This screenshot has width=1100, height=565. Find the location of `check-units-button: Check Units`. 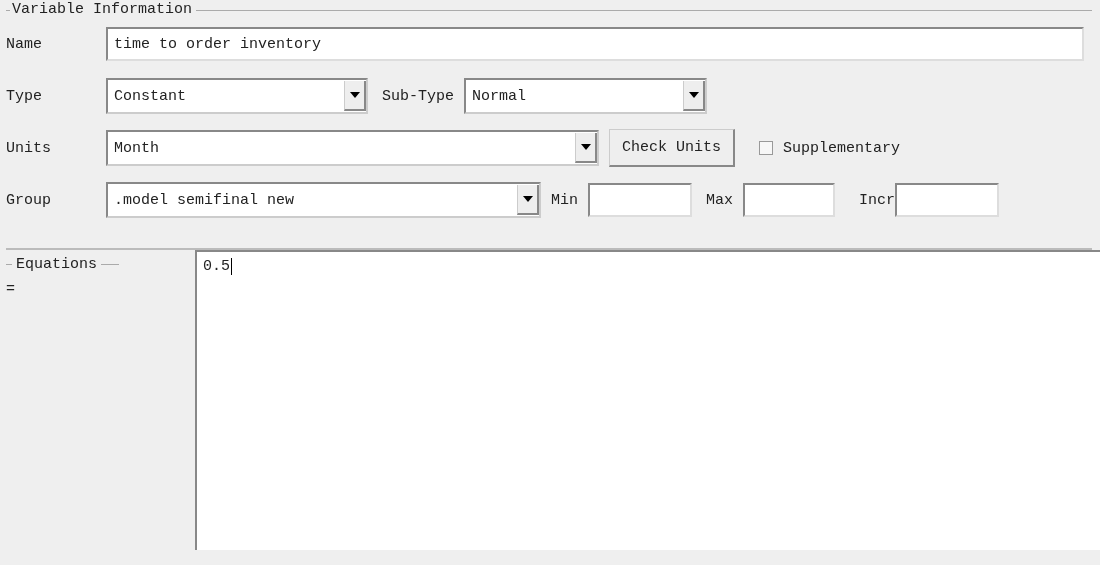

check-units-button: Check Units is located at coordinates (672, 148).